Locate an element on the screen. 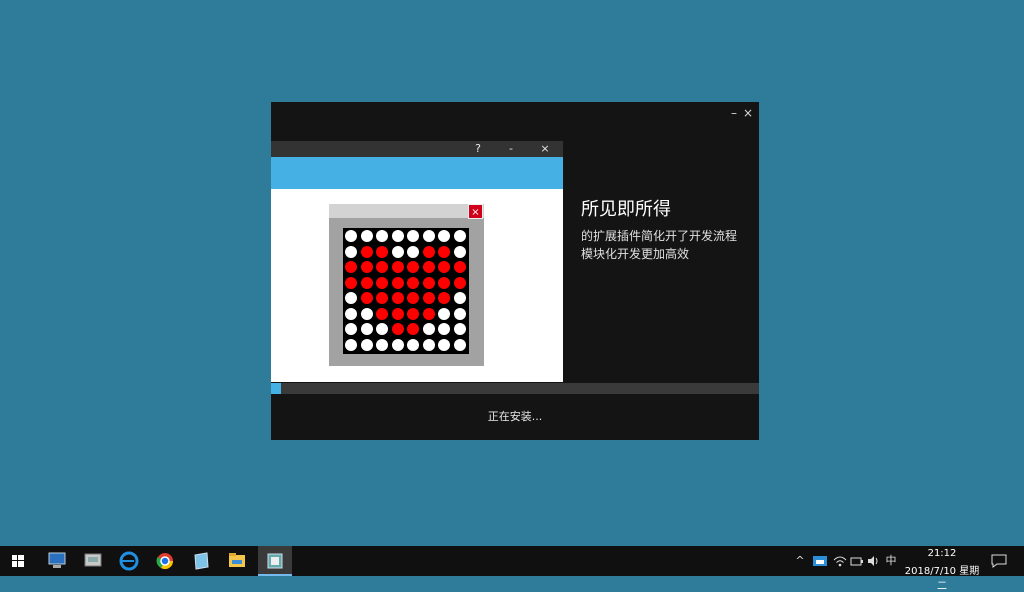  taskbar-file-explorer is located at coordinates (237, 561).